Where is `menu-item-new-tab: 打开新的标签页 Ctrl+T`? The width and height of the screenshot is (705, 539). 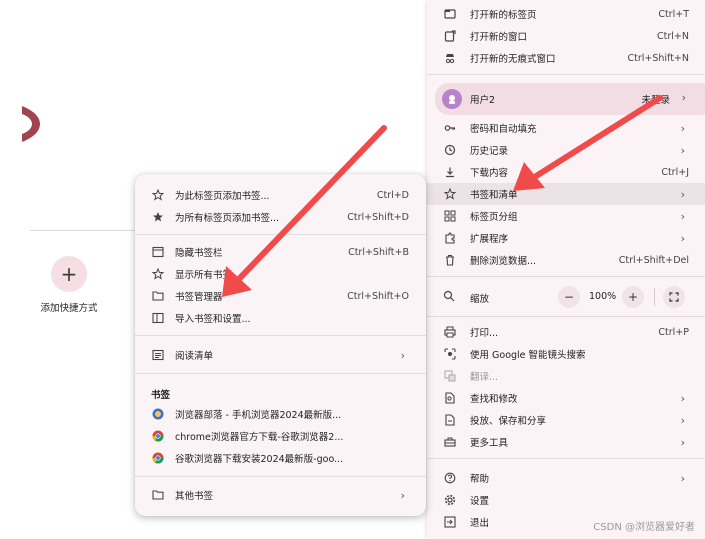 menu-item-new-tab: 打开新的标签页 Ctrl+T is located at coordinates (566, 14).